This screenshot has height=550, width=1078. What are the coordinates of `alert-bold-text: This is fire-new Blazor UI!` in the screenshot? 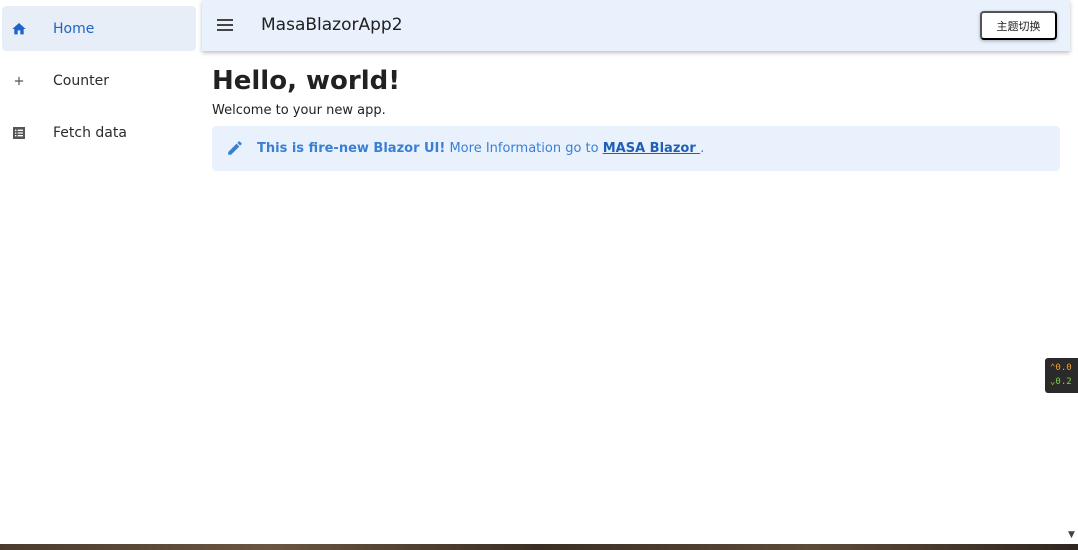 It's located at (351, 148).